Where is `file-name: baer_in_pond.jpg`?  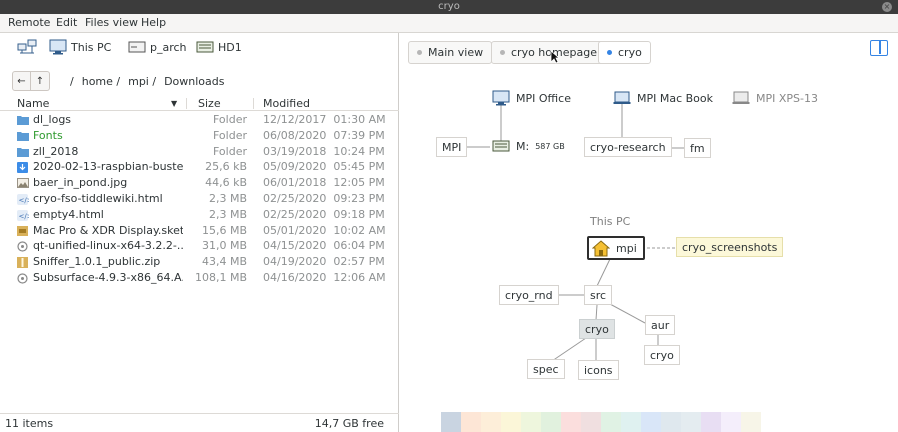
file-name: baer_in_pond.jpg is located at coordinates (80, 183).